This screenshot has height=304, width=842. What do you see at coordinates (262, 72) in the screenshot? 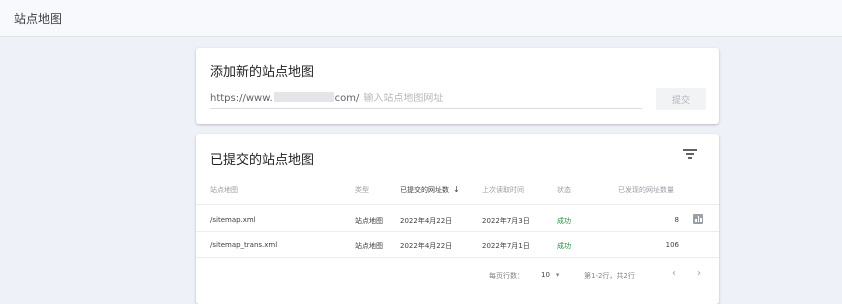
I see `add-sitemap-title: 添加新的站点地图` at bounding box center [262, 72].